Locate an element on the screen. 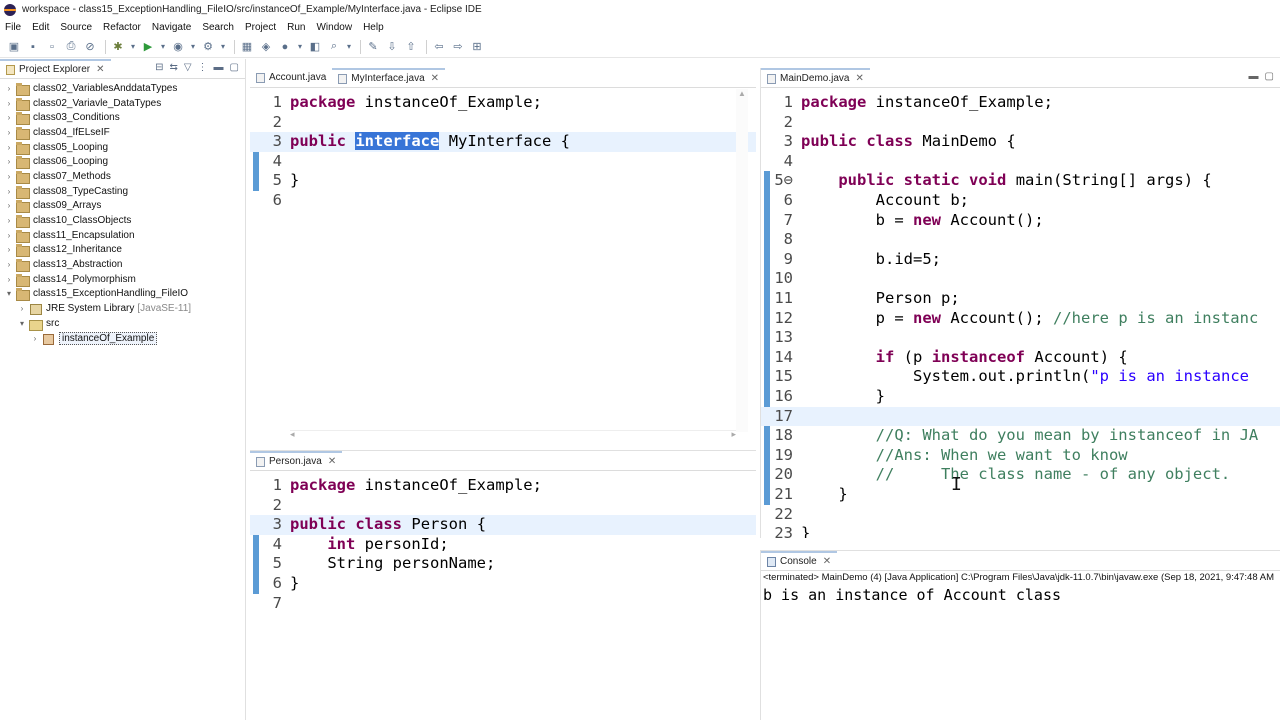  console-output: b is an instance of Account class is located at coordinates (912, 595).